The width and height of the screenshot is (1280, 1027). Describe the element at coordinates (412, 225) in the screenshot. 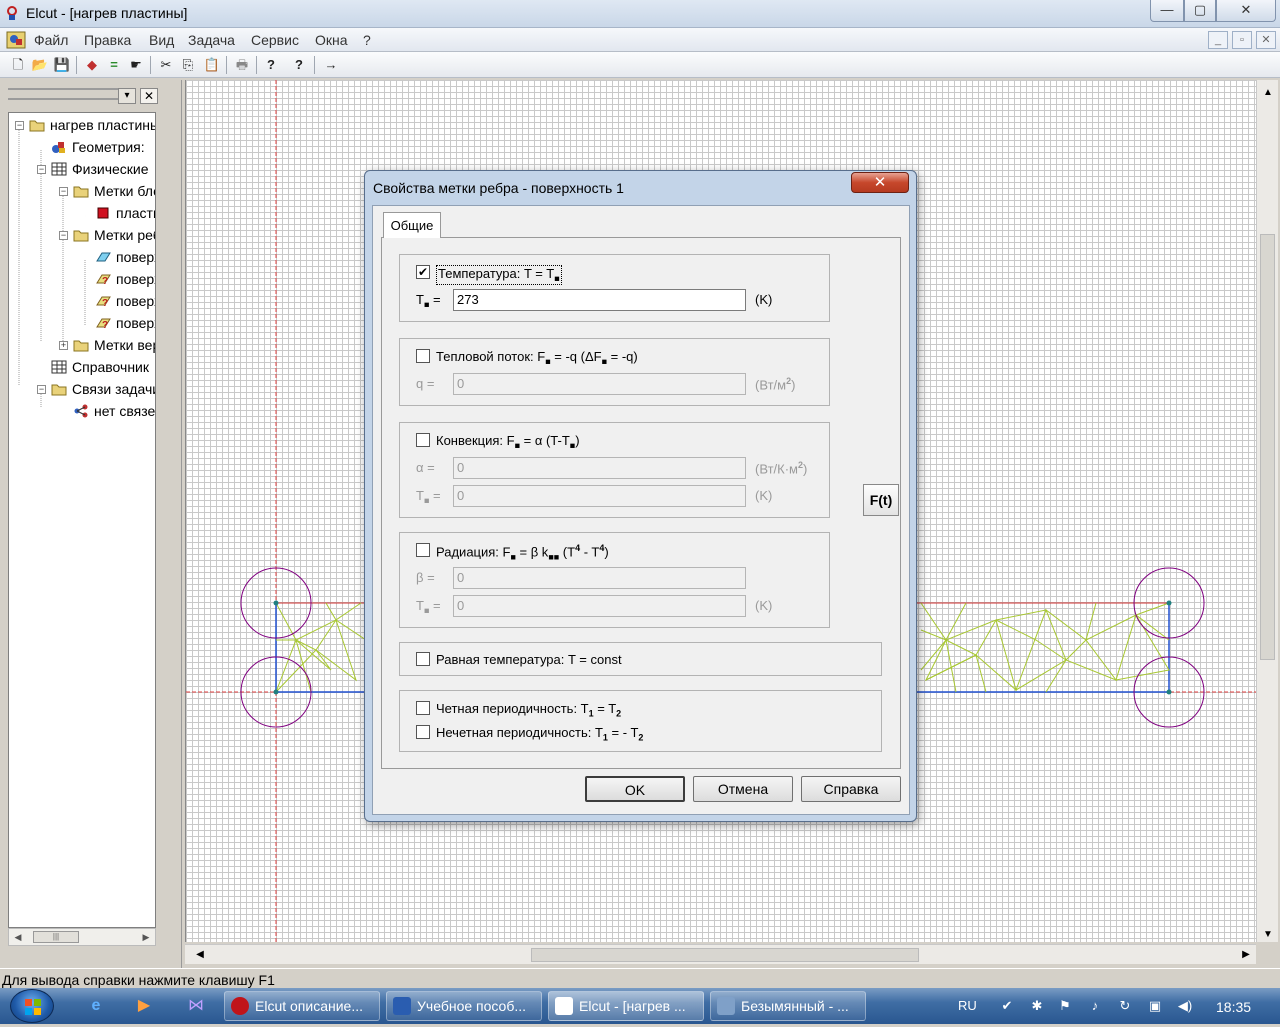

I see `tab-general: Общие` at that location.